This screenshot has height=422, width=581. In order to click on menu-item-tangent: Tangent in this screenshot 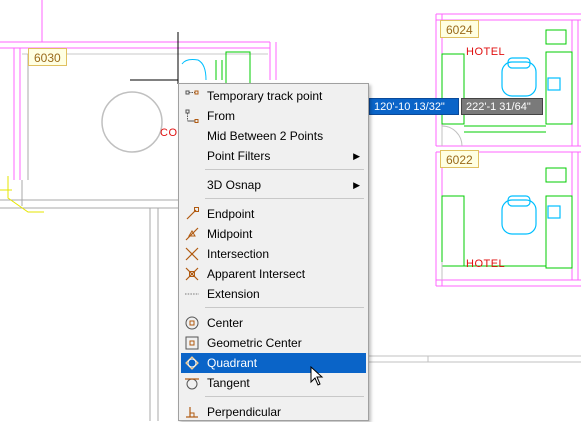, I will do `click(273, 383)`.